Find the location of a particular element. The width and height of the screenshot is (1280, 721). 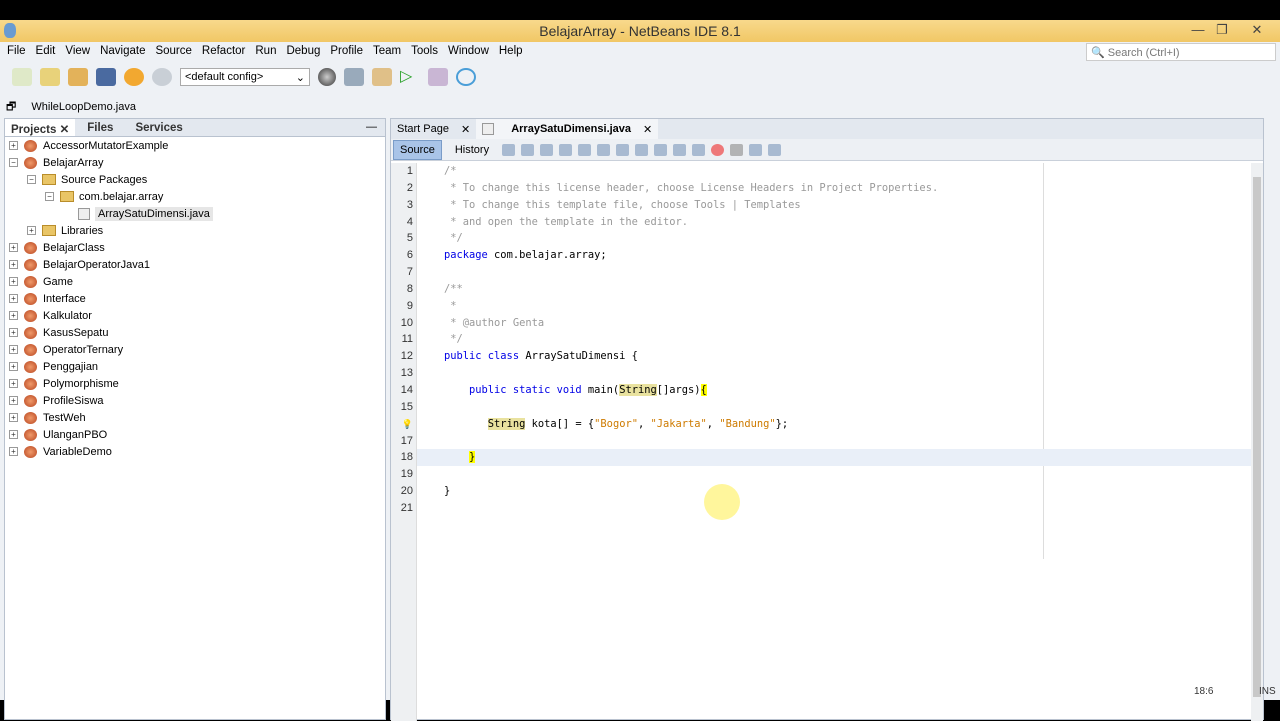

code-line: 9 * is located at coordinates (830, 306).